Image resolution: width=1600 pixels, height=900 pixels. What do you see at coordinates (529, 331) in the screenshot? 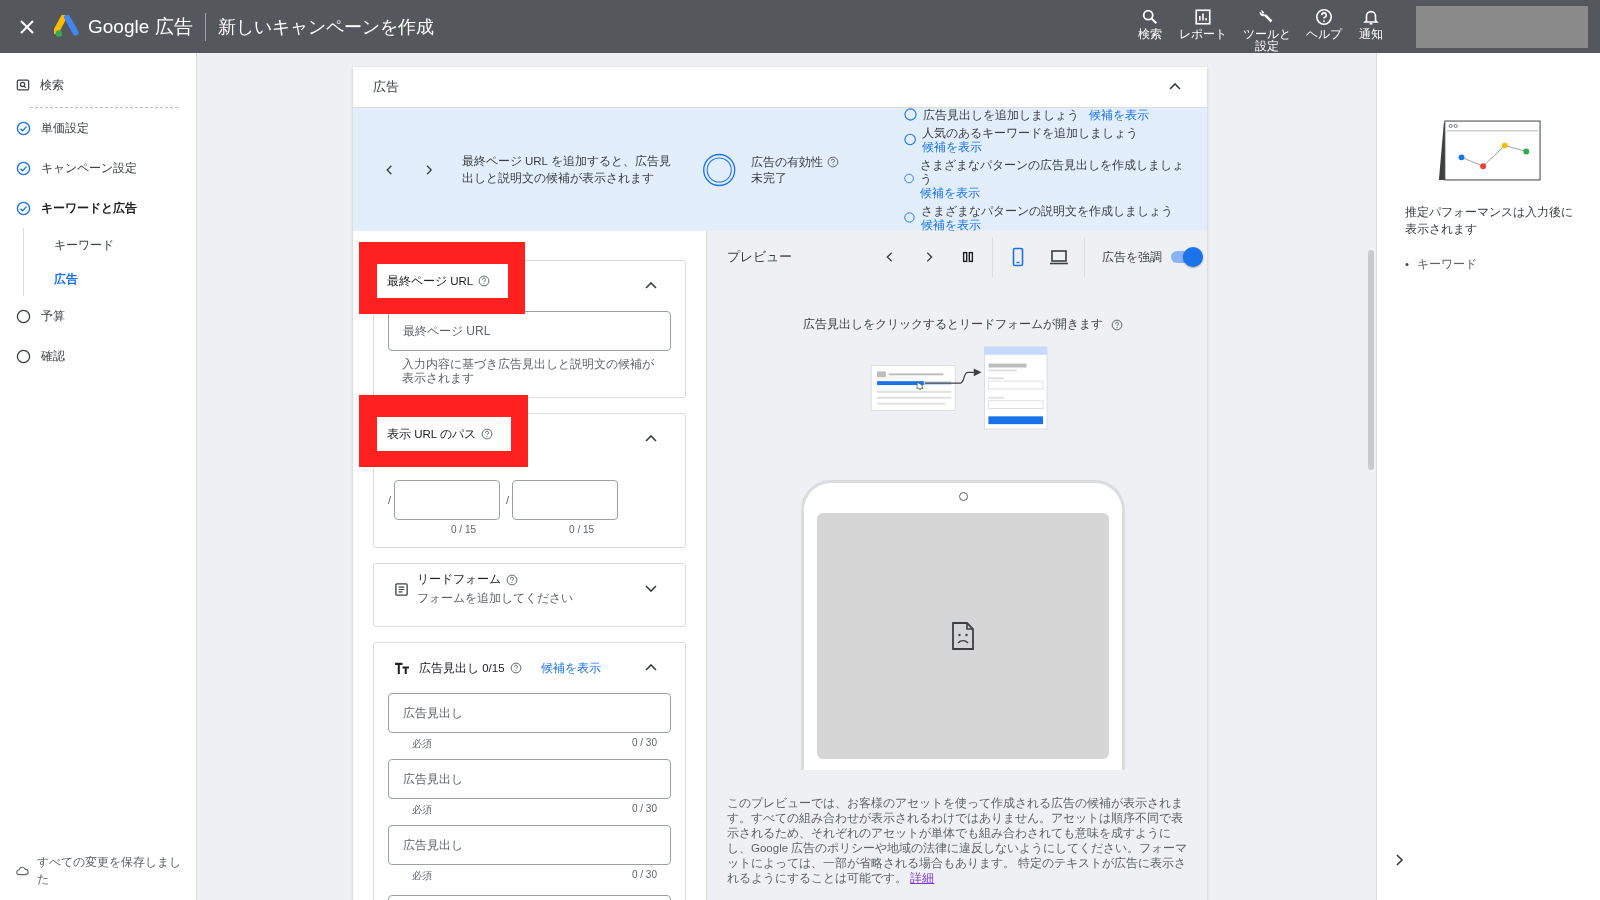
I see `url-field: 最終ページ URL` at bounding box center [529, 331].